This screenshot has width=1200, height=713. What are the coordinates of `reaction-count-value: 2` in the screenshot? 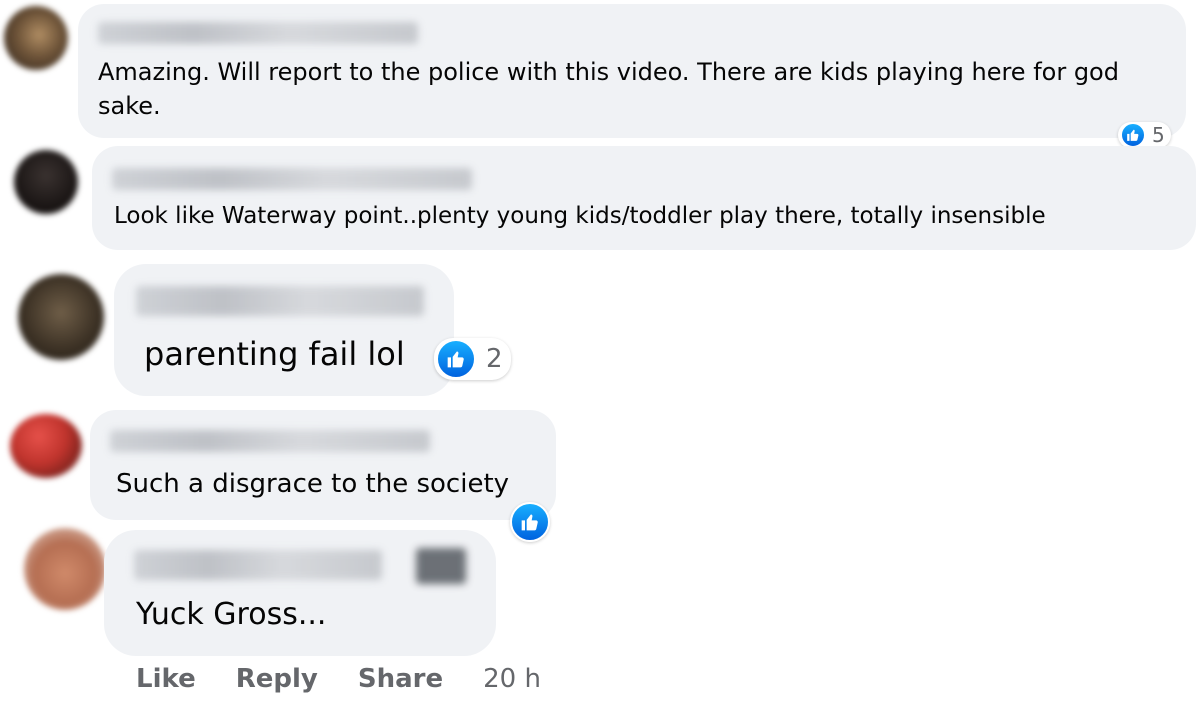 It's located at (494, 359).